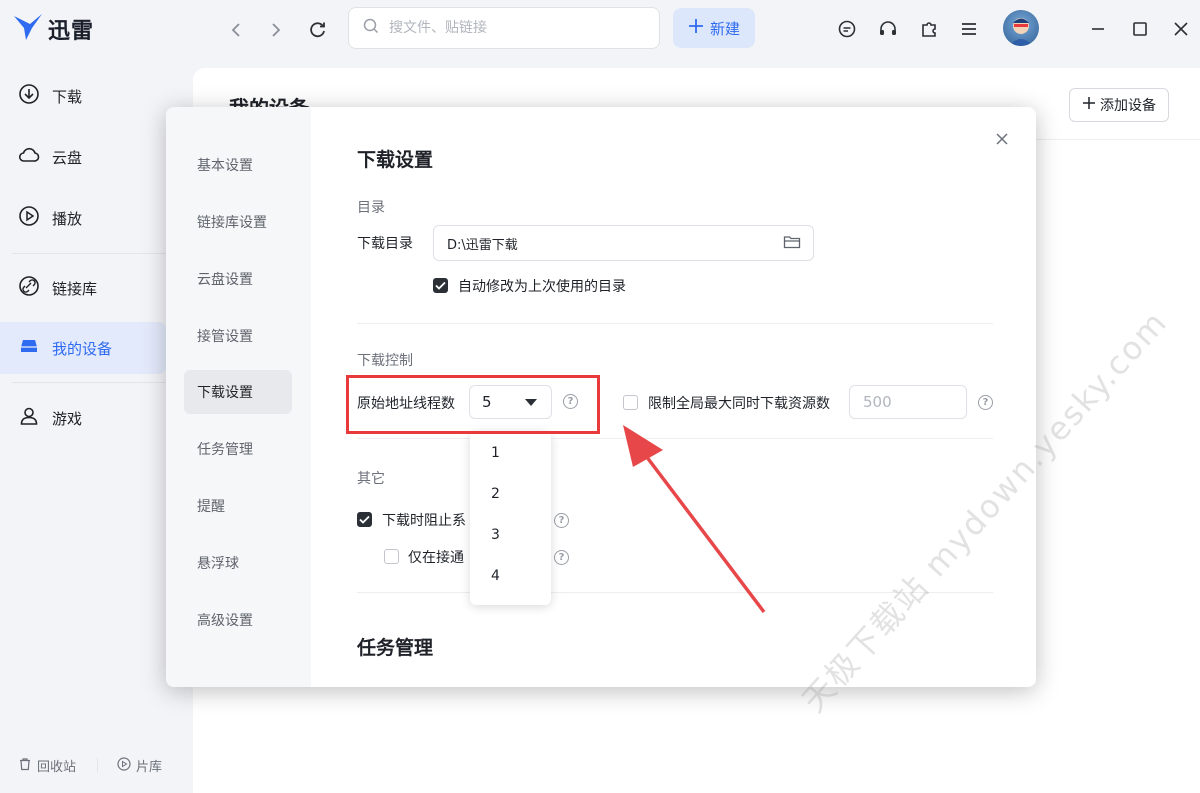 This screenshot has height=793, width=1200. I want to click on annotation-arrow-icon, so click(694, 519).